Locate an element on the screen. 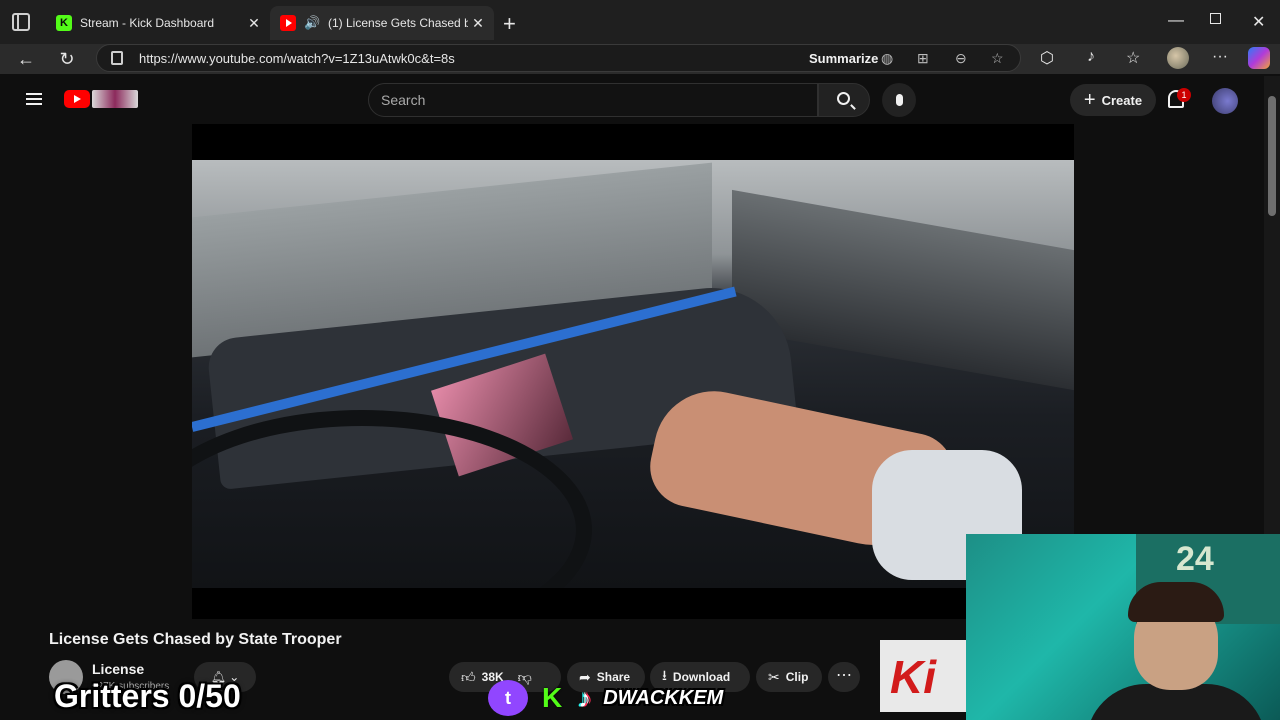  kick-icon: K is located at coordinates (64, 23).